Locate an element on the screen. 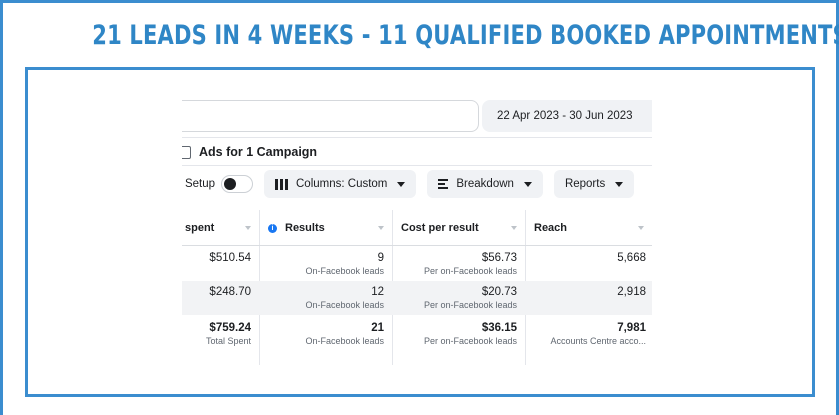 This screenshot has width=839, height=415. info-icon: i is located at coordinates (272, 228).